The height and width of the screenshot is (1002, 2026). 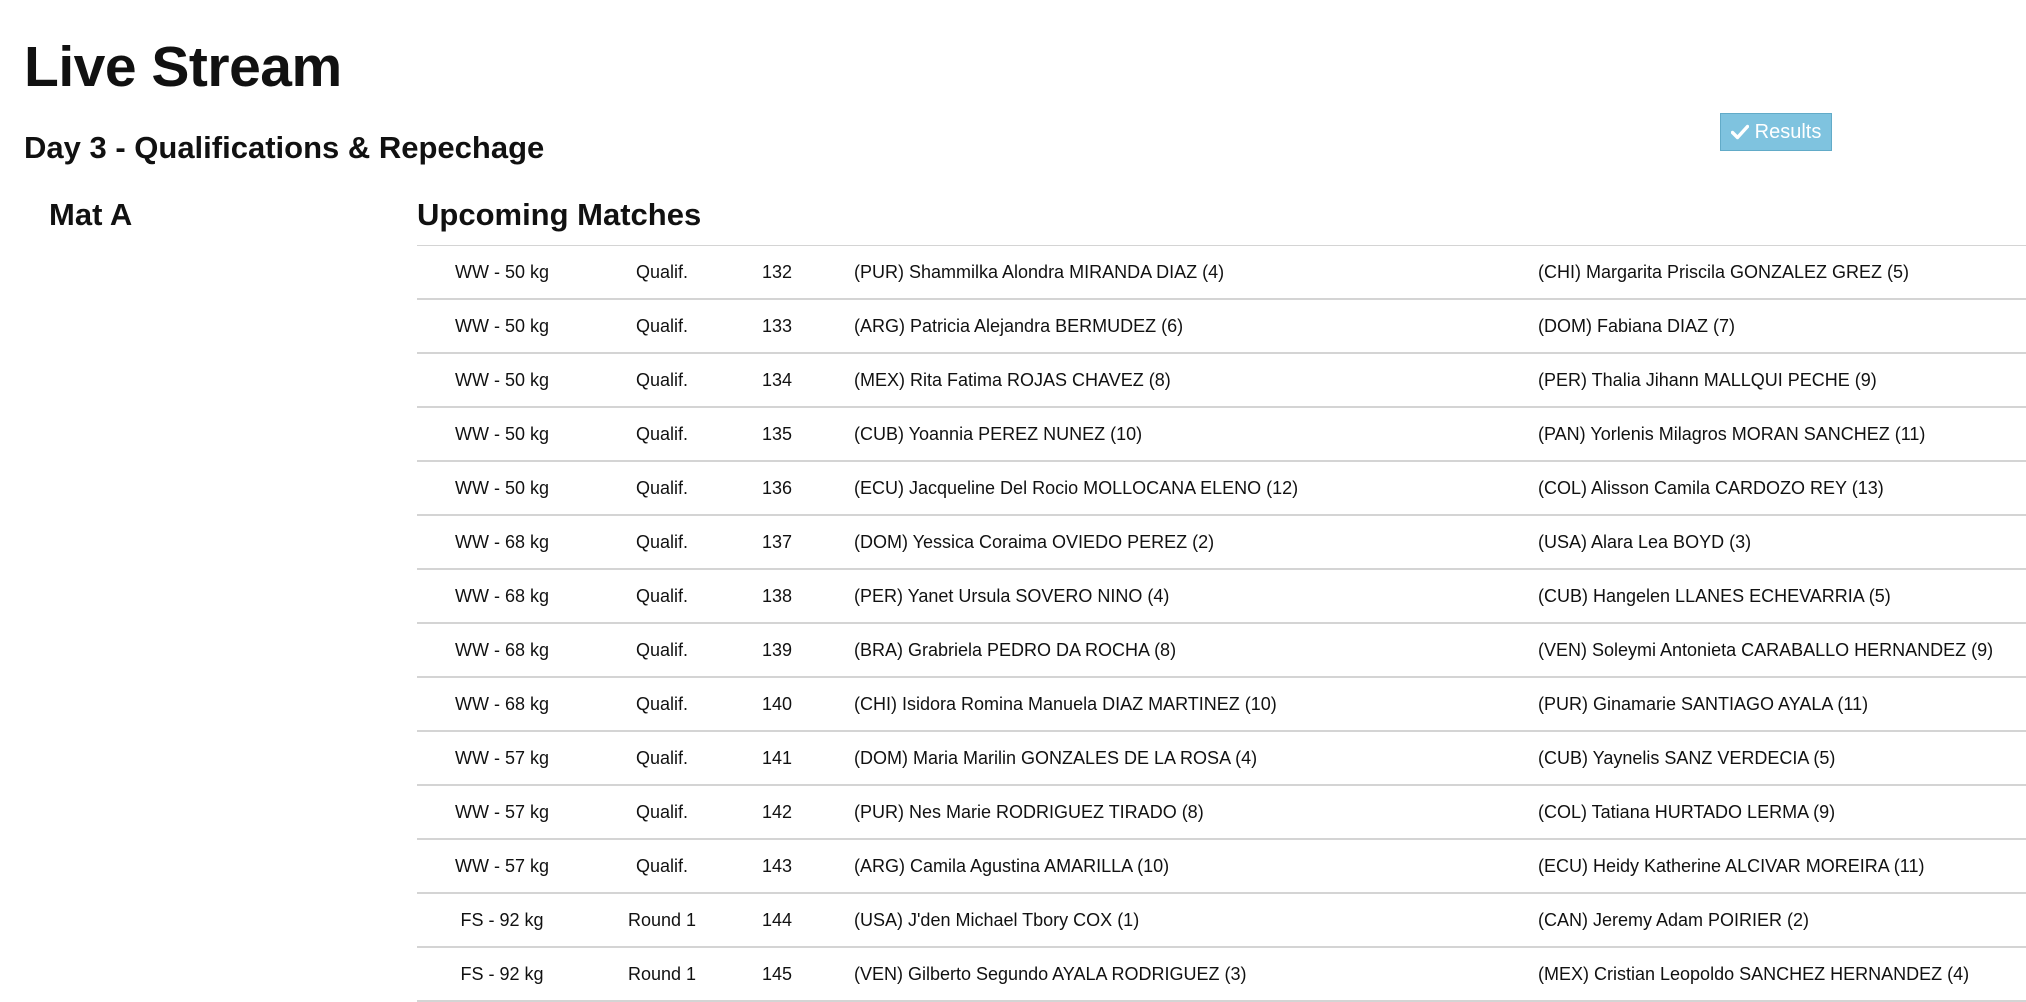 I want to click on red-wrestler: (ARG) Camila Agustina AMARILLA (10), so click(x=1012, y=866).